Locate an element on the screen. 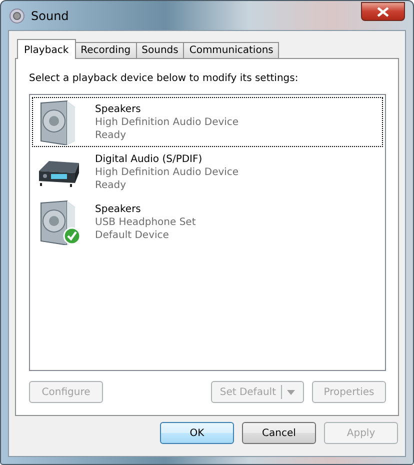 This screenshot has width=414, height=465. device-description: USB Headphone Set is located at coordinates (145, 222).